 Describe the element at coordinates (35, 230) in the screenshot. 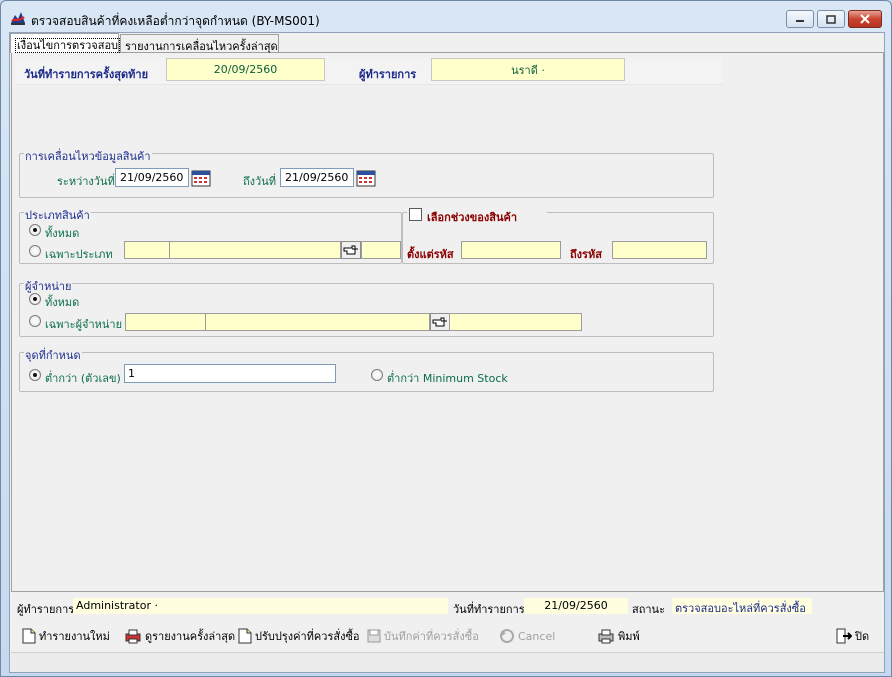

I see `product-type-all-radio` at that location.